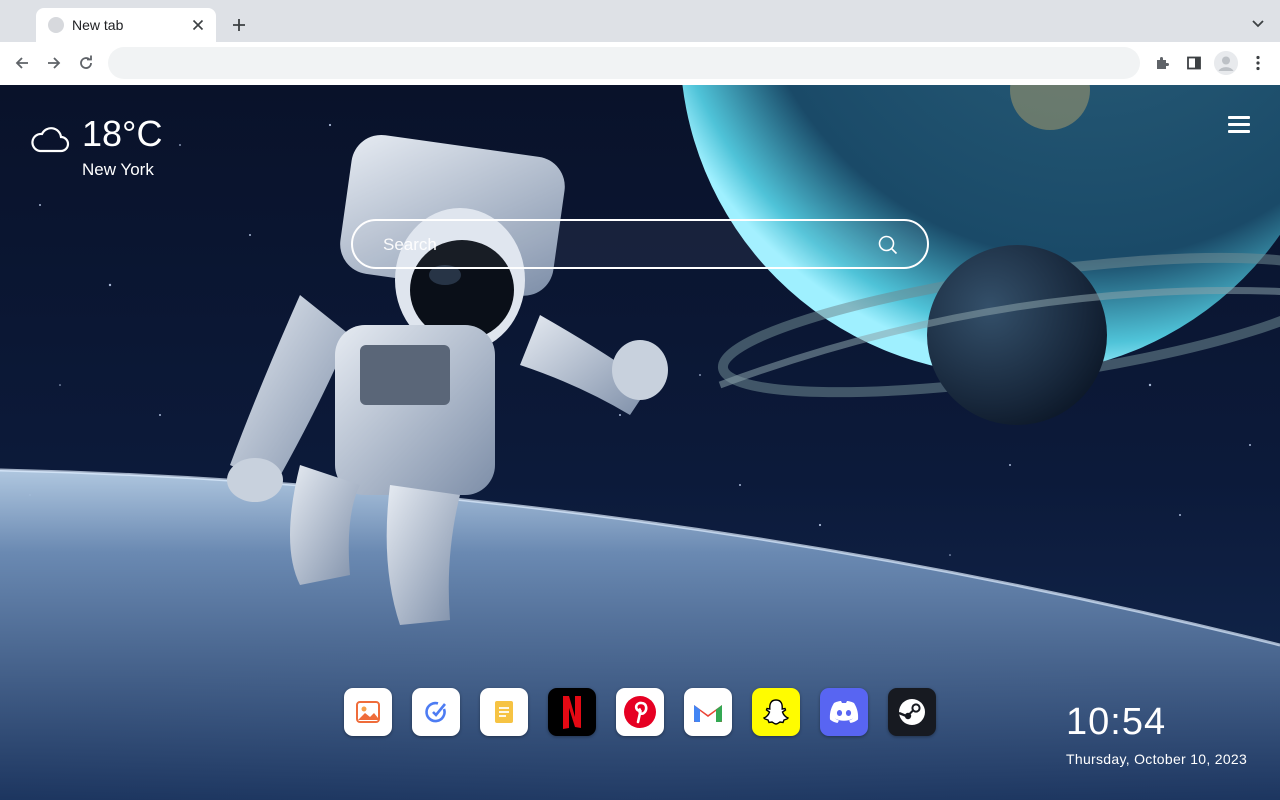 The height and width of the screenshot is (800, 1280). Describe the element at coordinates (50, 140) in the screenshot. I see `cloud-icon` at that location.